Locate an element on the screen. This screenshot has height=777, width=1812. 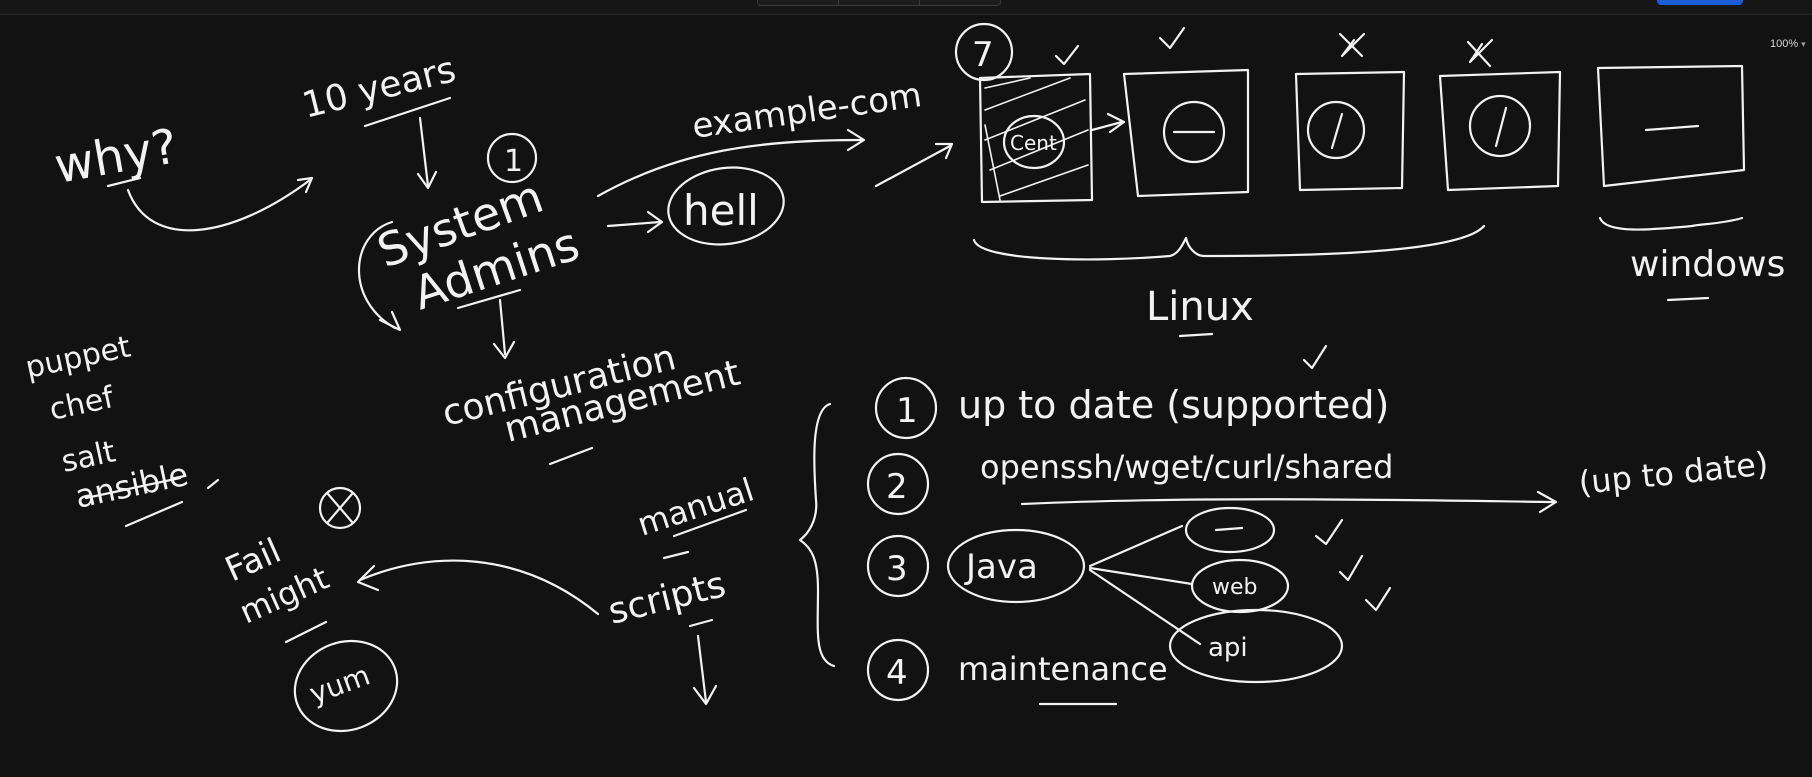
ink-dot is located at coordinates (213, 484).